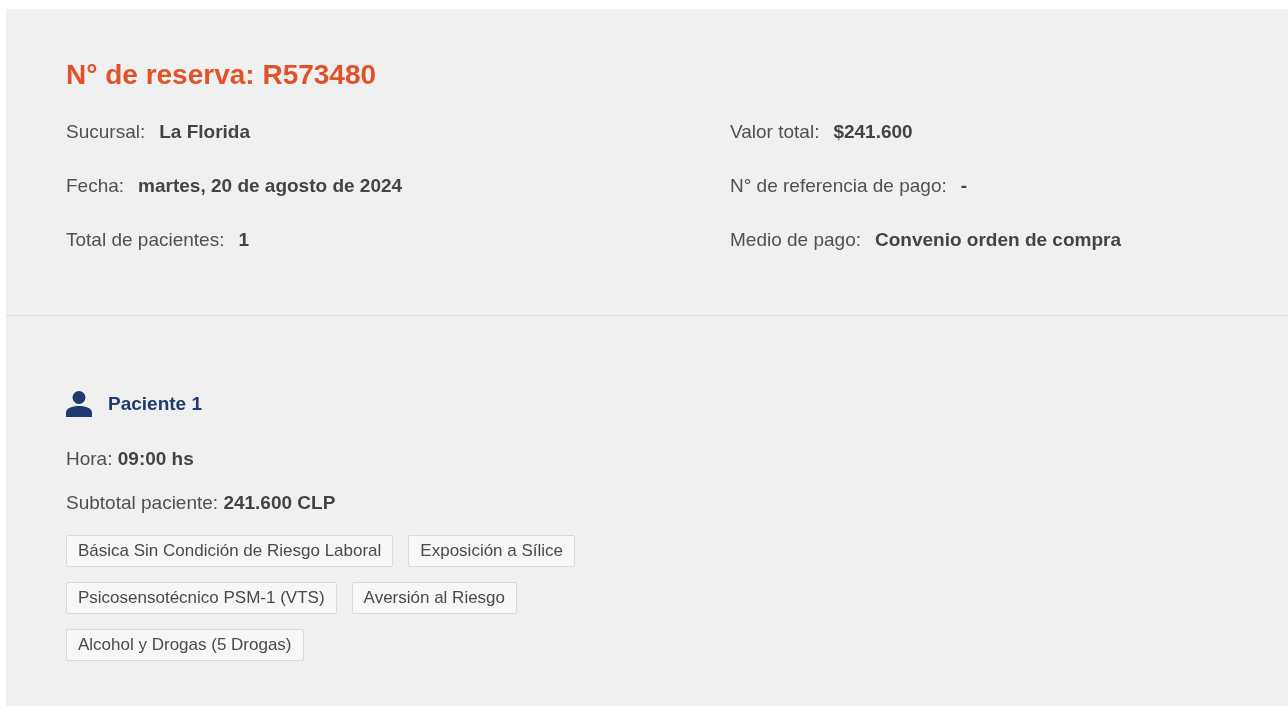 The width and height of the screenshot is (1288, 712). I want to click on patient-field: Subtotal paciente: 241.600 CLP, so click(201, 503).